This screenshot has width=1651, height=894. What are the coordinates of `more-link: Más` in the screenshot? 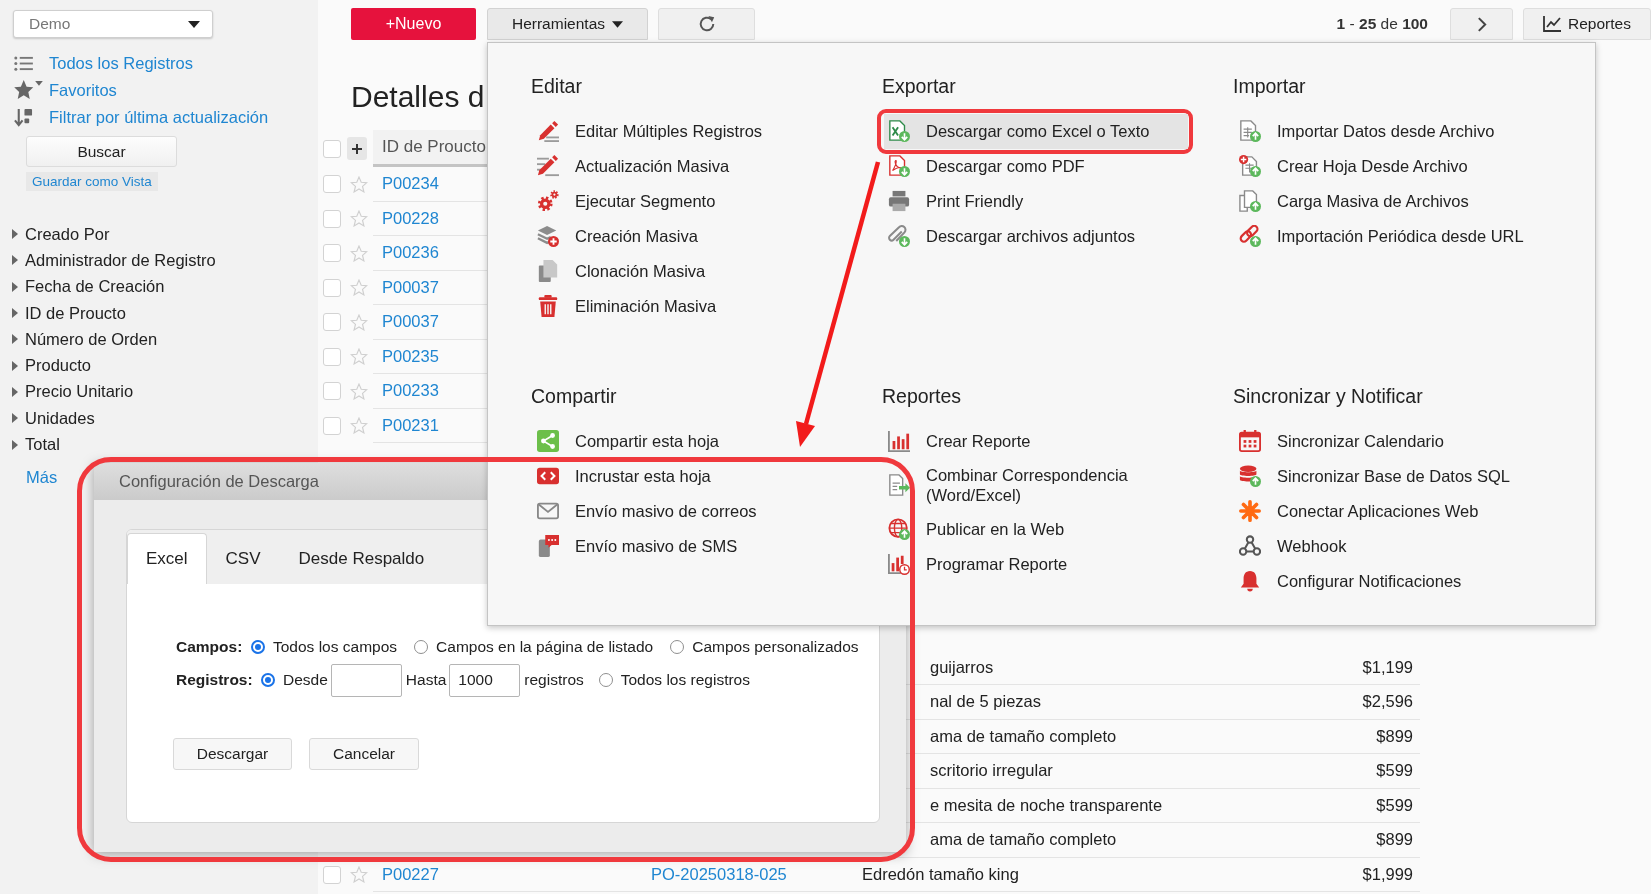 It's located at (42, 476).